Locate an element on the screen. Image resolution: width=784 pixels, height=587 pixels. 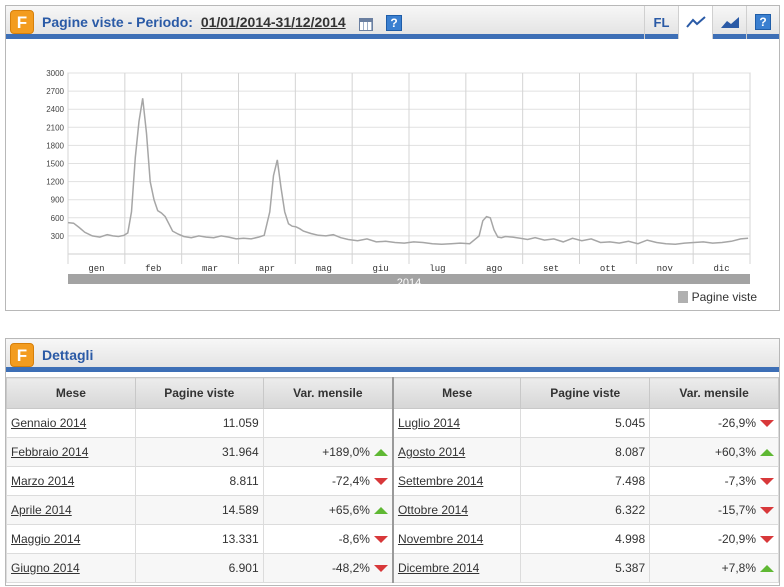
views-value: 7.498 is located at coordinates (630, 481).